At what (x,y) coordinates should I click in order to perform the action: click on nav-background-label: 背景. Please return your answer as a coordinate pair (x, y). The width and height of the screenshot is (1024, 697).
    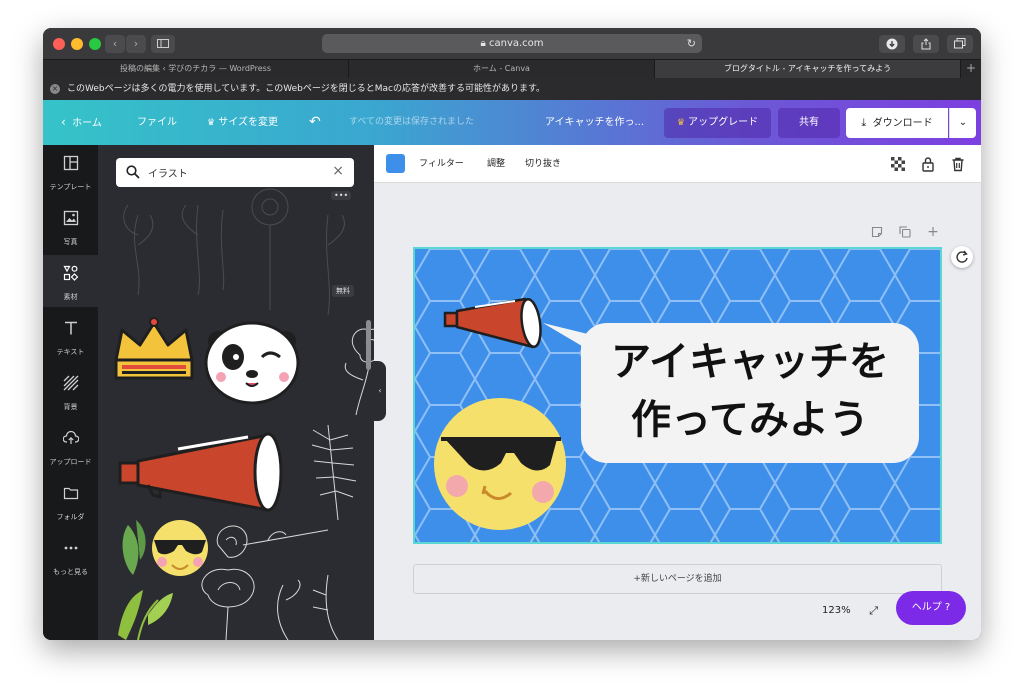
    Looking at the image, I should click on (70, 407).